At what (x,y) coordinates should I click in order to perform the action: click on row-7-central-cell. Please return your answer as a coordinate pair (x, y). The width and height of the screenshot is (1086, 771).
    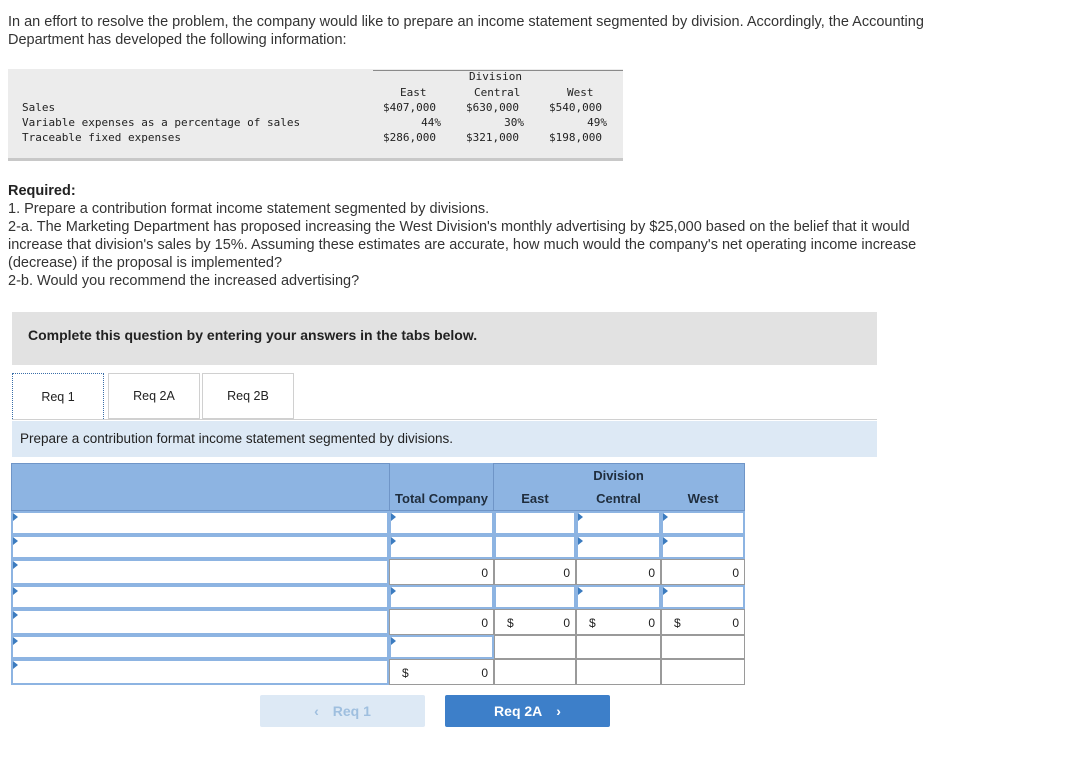
    Looking at the image, I should click on (618, 672).